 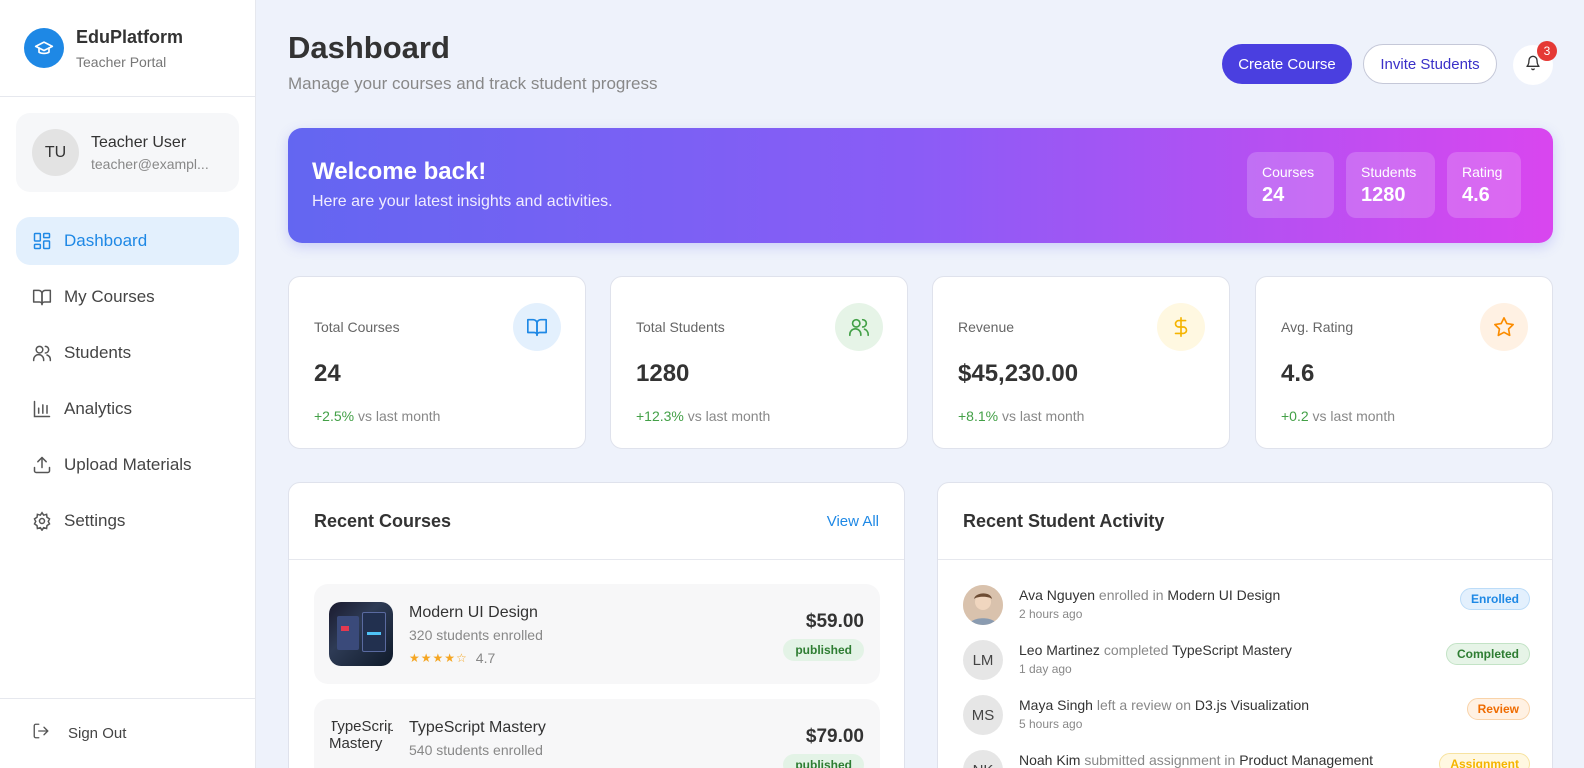 I want to click on stat-change-value: +8.1%, so click(x=978, y=416).